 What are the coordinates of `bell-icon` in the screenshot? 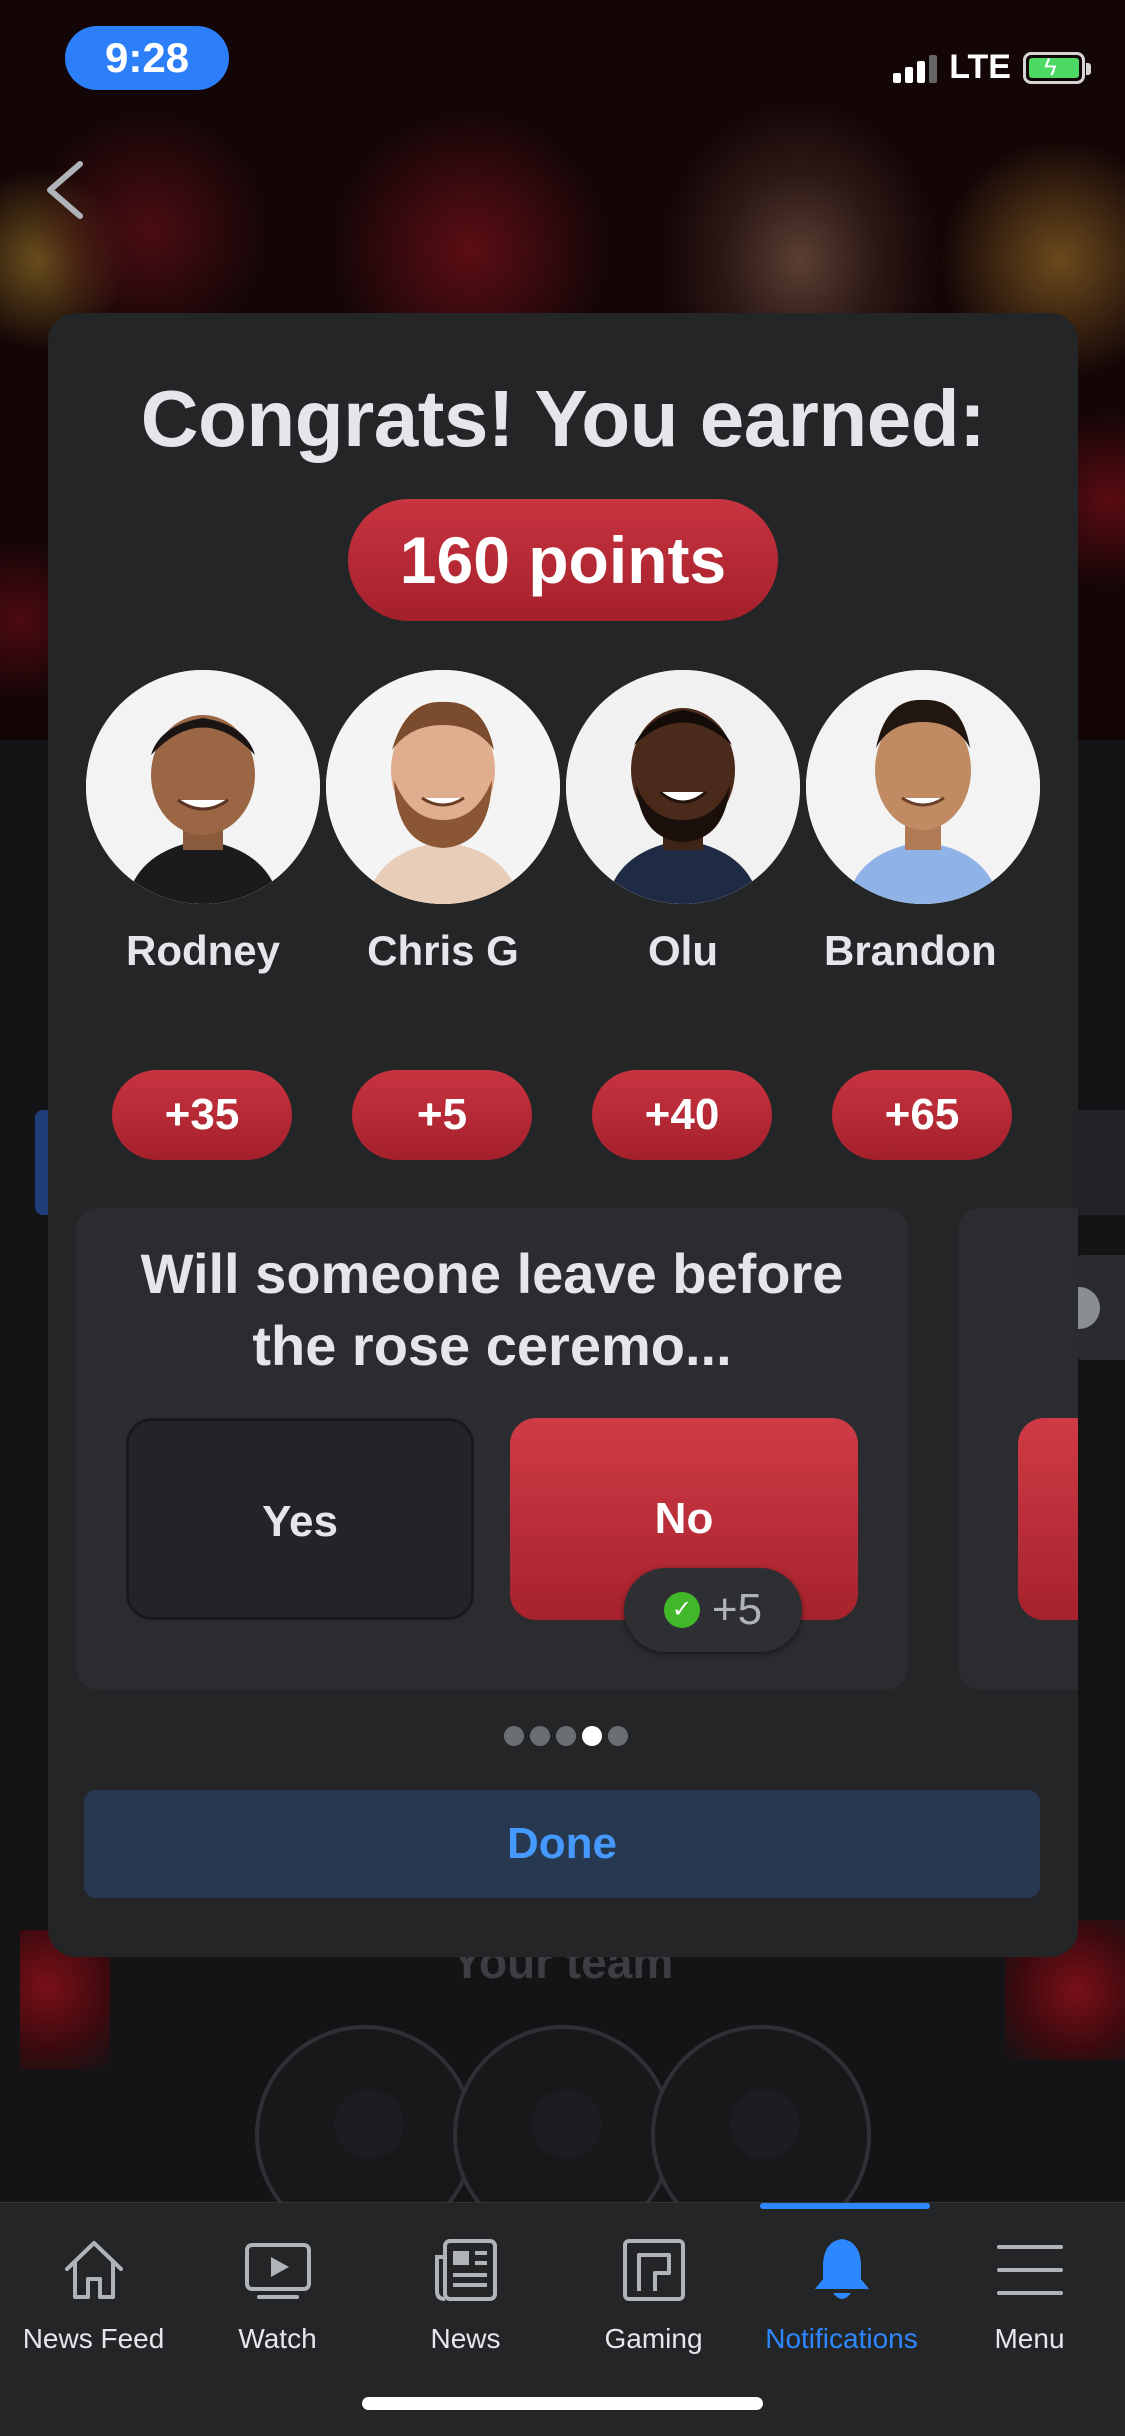 It's located at (841, 2269).